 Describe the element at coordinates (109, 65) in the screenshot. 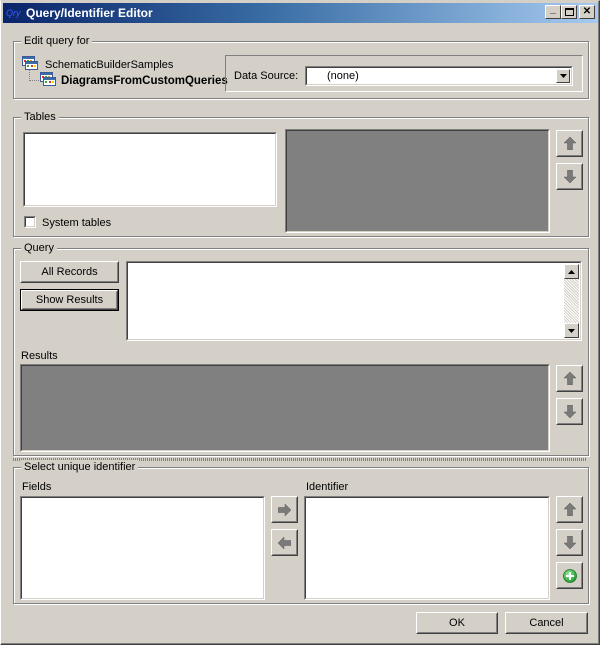

I see `tree-parent-label: SchematicBuilderSamples` at that location.